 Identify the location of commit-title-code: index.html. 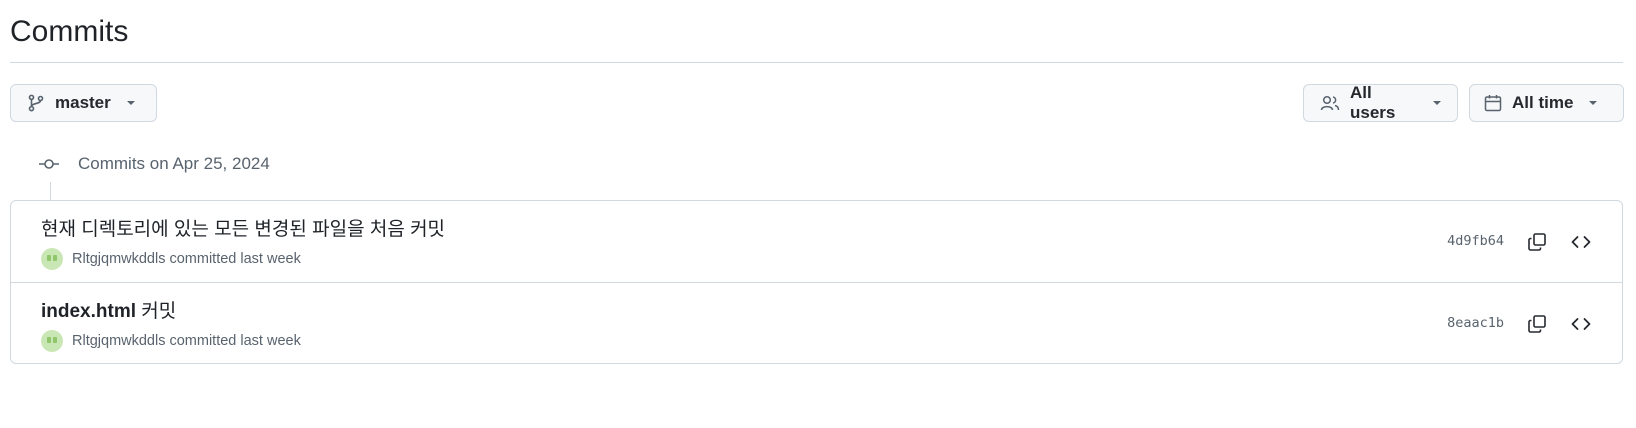
(89, 311).